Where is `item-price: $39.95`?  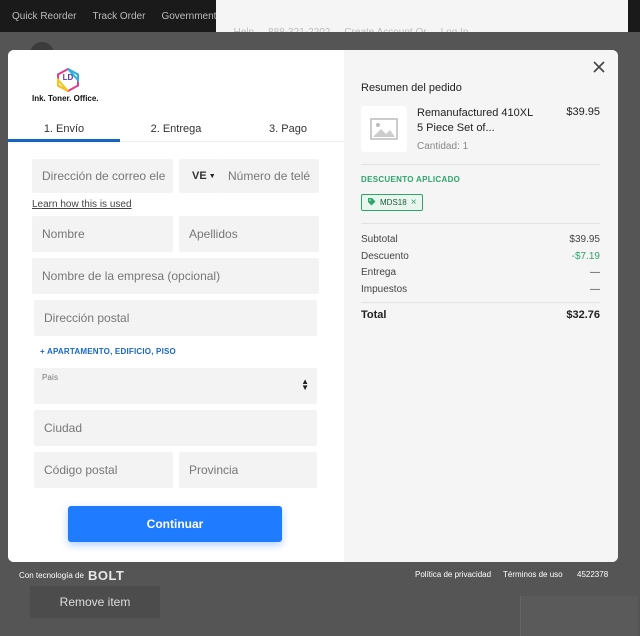
item-price: $39.95 is located at coordinates (583, 112).